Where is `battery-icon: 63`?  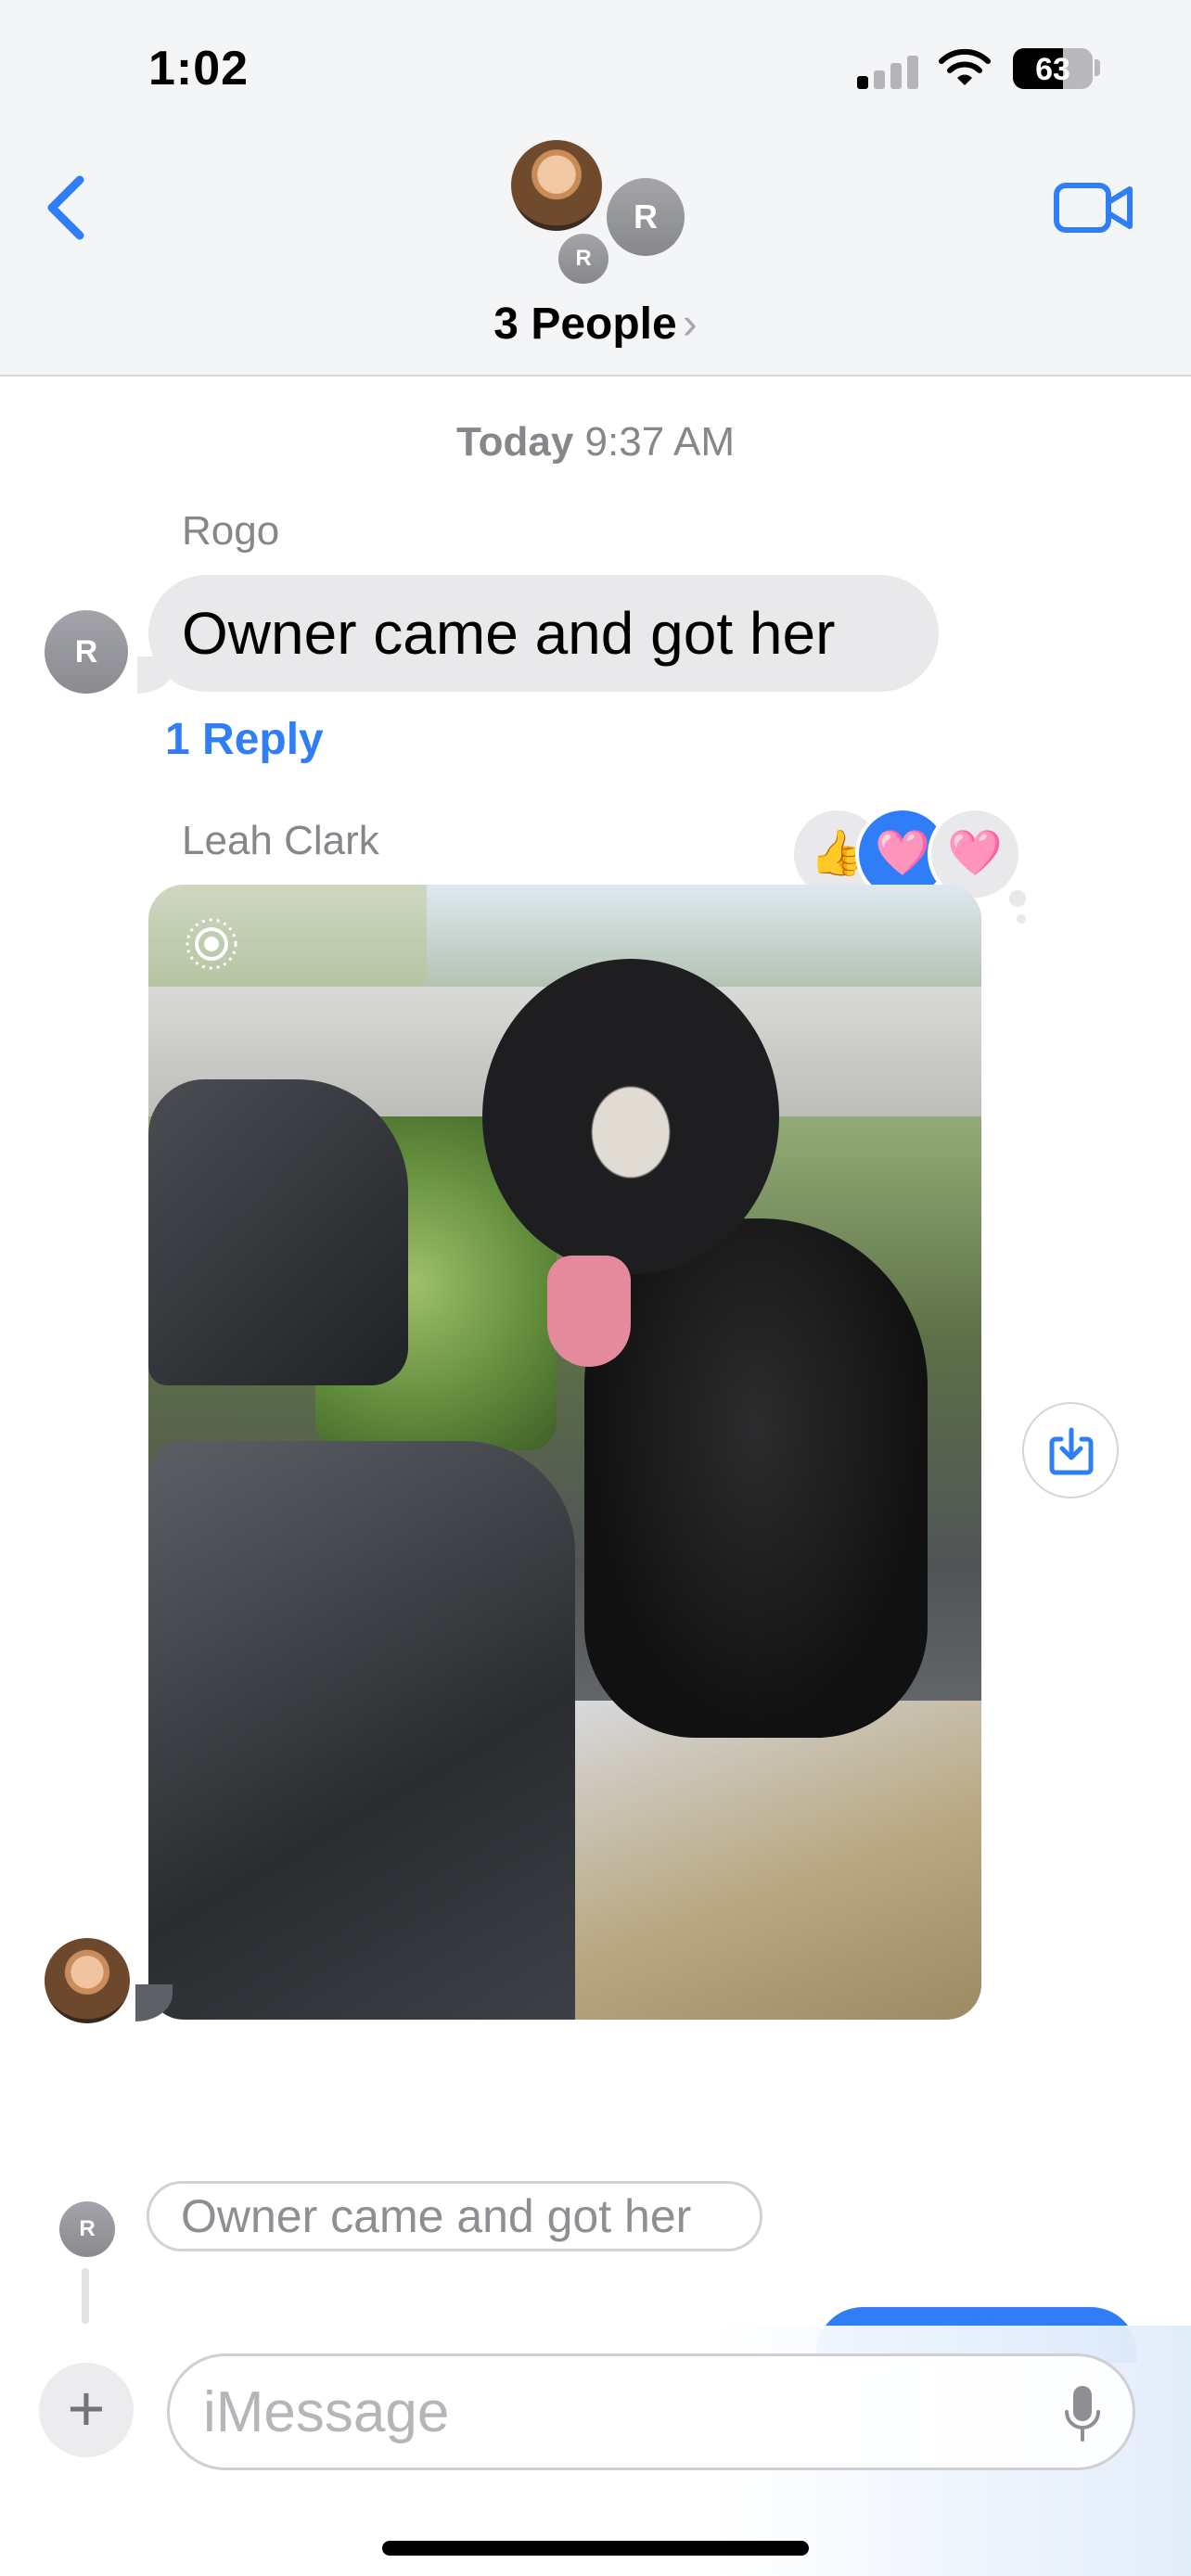 battery-icon: 63 is located at coordinates (1053, 68).